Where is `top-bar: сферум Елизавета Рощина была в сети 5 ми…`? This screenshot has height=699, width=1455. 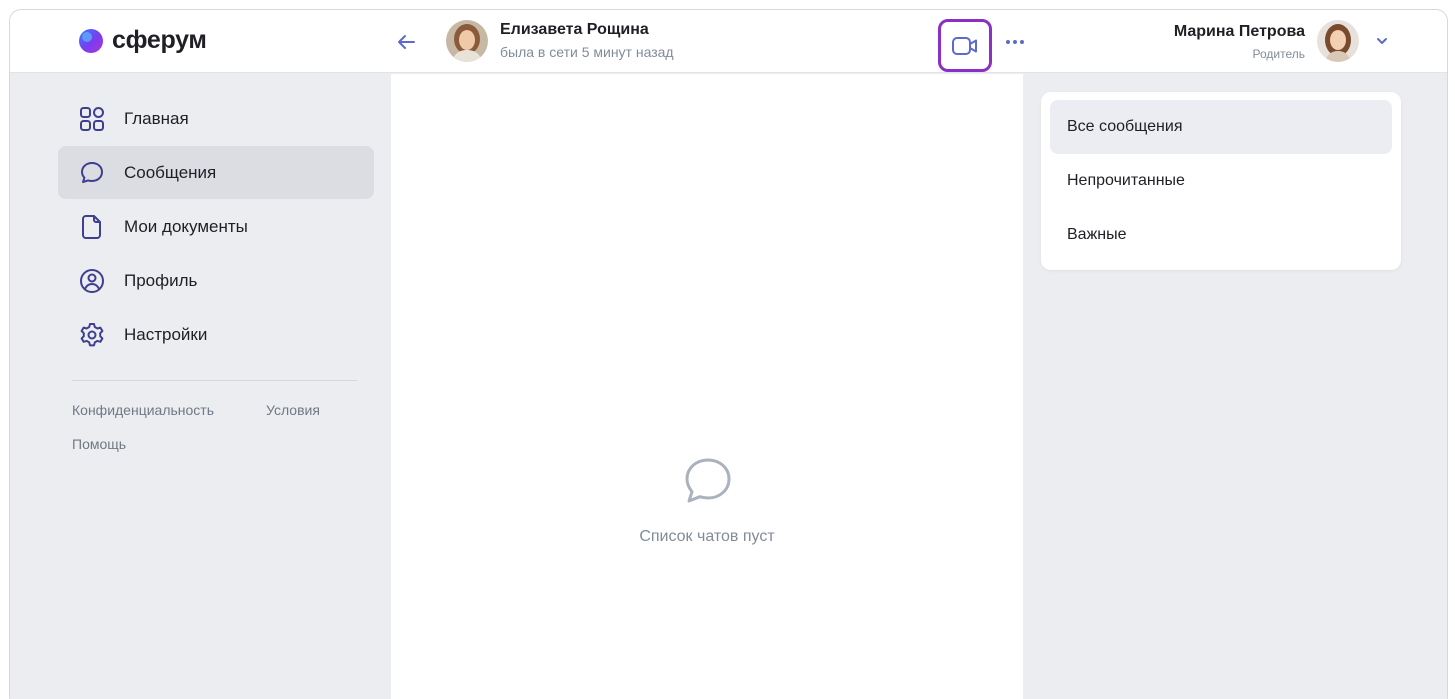 top-bar: сферум Елизавета Рощина была в сети 5 ми… is located at coordinates (728, 41).